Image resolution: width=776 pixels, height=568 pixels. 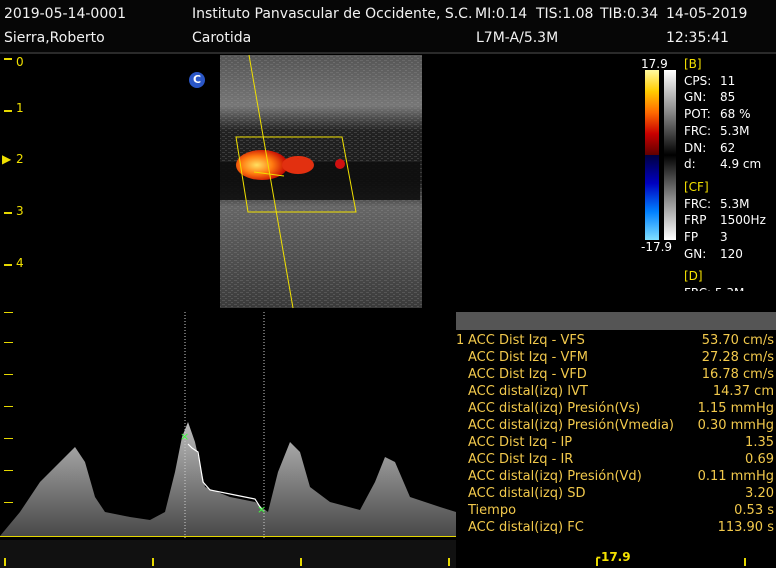 I want to click on color-scale-min: -17.9, so click(x=657, y=247).